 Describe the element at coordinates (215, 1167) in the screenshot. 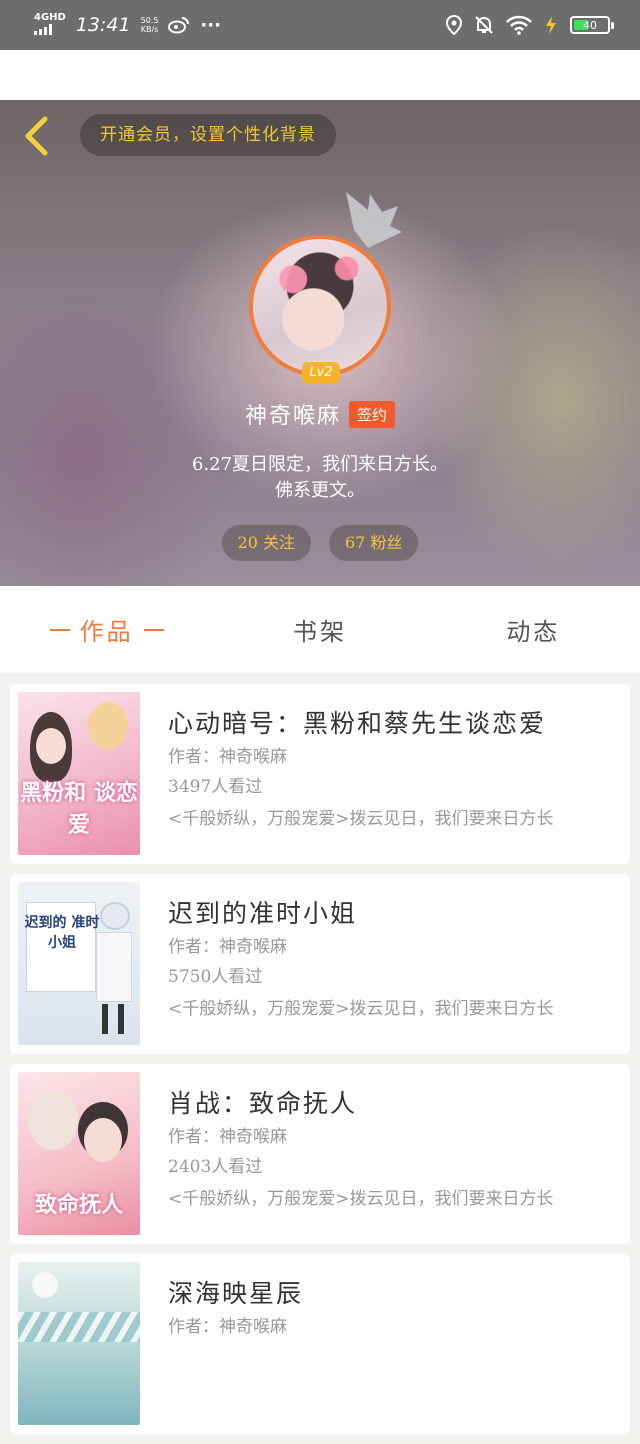

I see `book-views: 2403人看过` at that location.